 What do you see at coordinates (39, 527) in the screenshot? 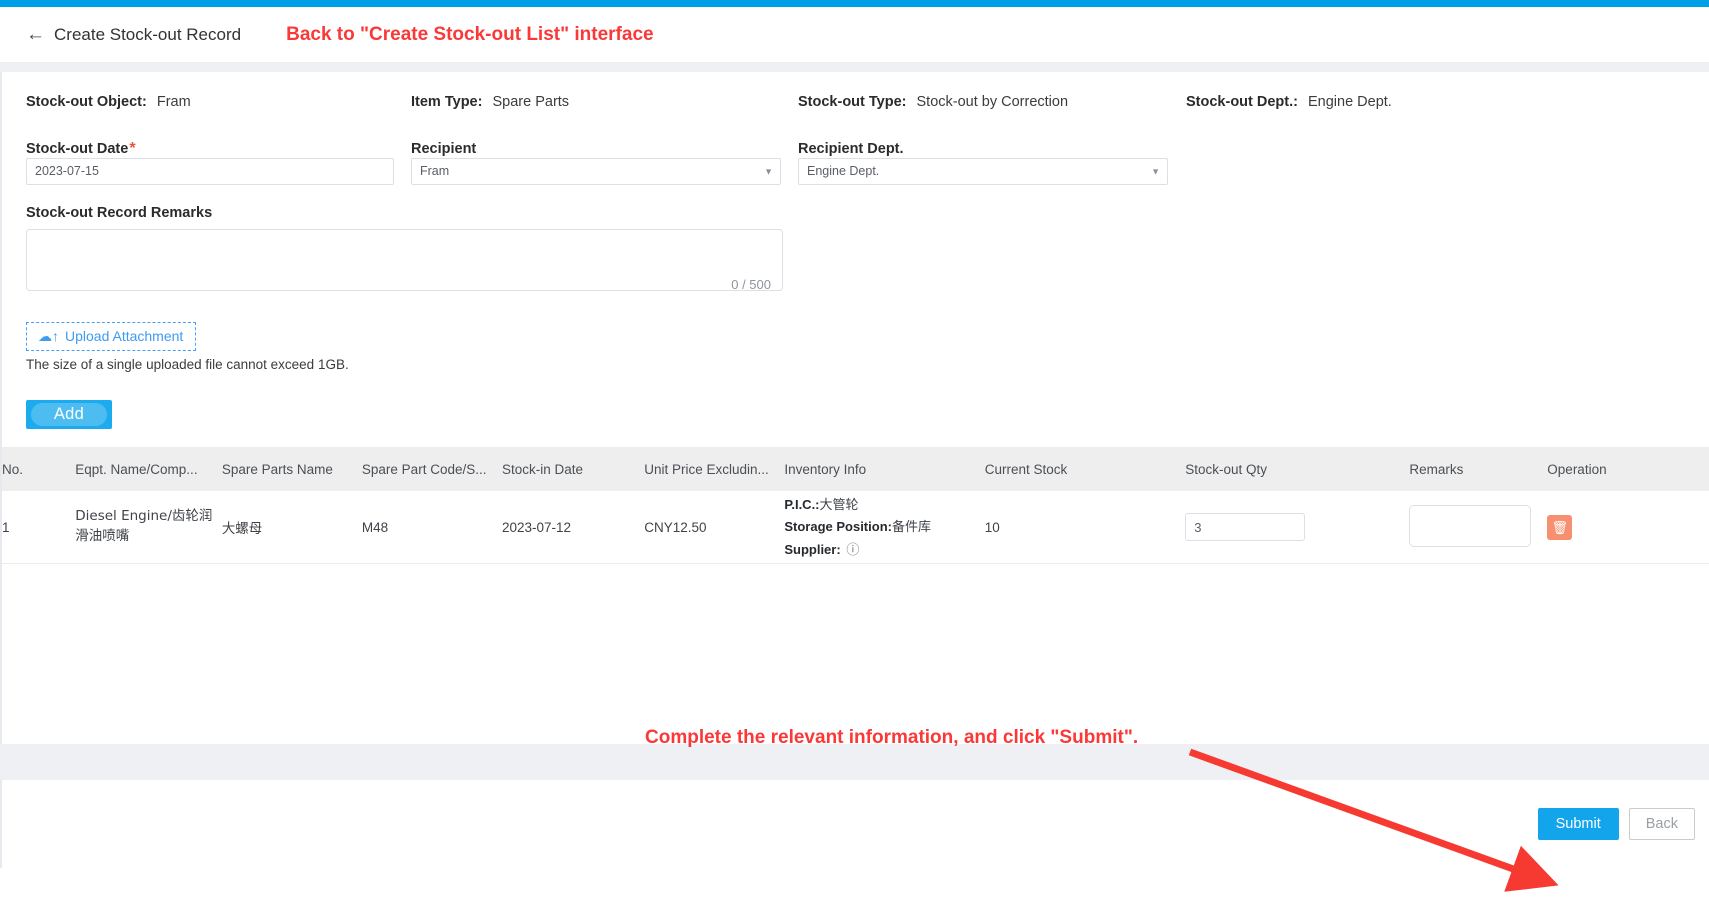
I see `cell-no: 1` at bounding box center [39, 527].